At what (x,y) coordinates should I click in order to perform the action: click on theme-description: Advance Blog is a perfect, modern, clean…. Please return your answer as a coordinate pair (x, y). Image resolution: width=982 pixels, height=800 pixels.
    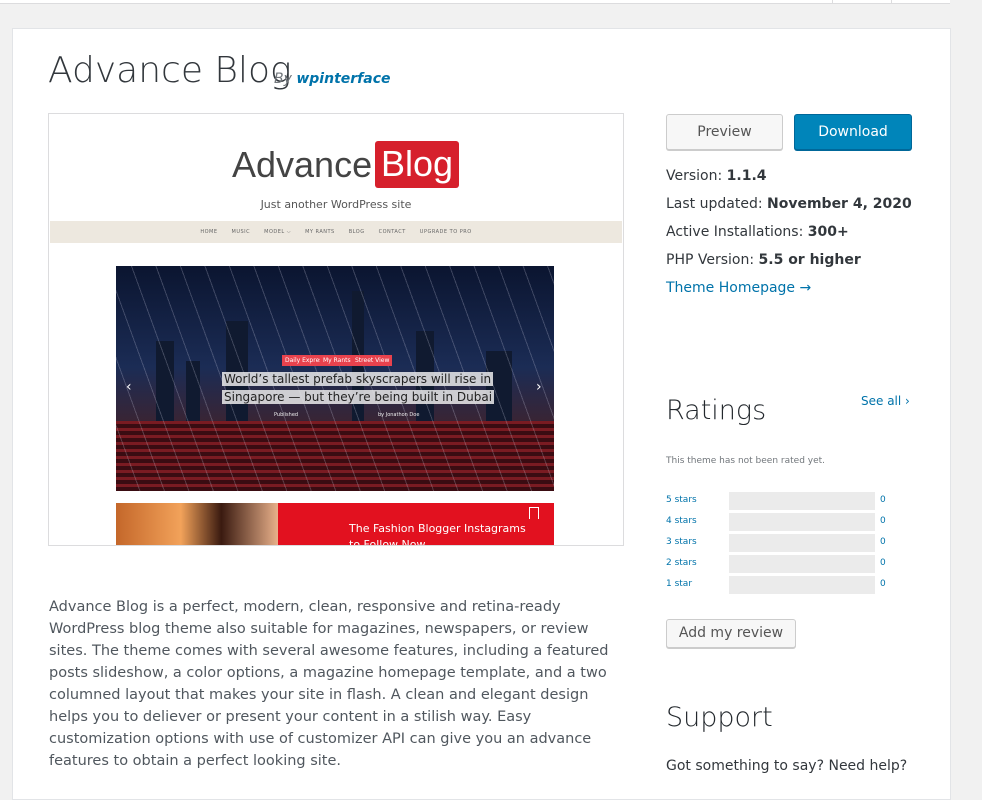
    Looking at the image, I should click on (329, 684).